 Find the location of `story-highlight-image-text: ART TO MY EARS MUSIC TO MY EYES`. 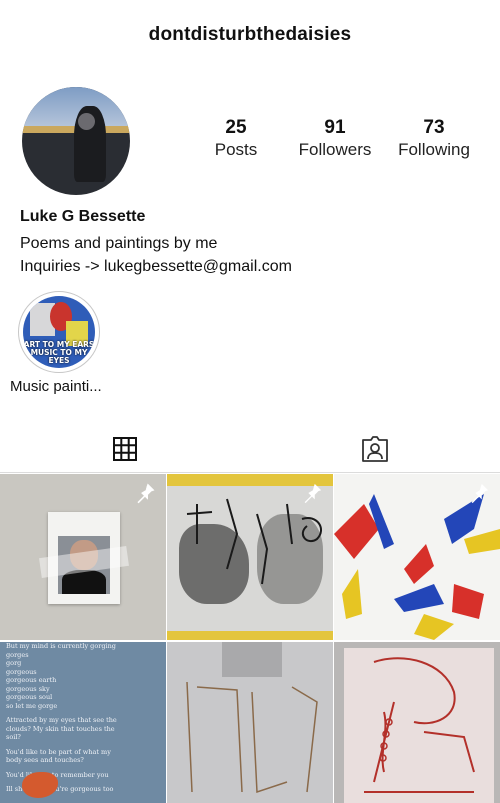

story-highlight-image-text: ART TO MY EARS MUSIC TO MY EYES is located at coordinates (59, 352).